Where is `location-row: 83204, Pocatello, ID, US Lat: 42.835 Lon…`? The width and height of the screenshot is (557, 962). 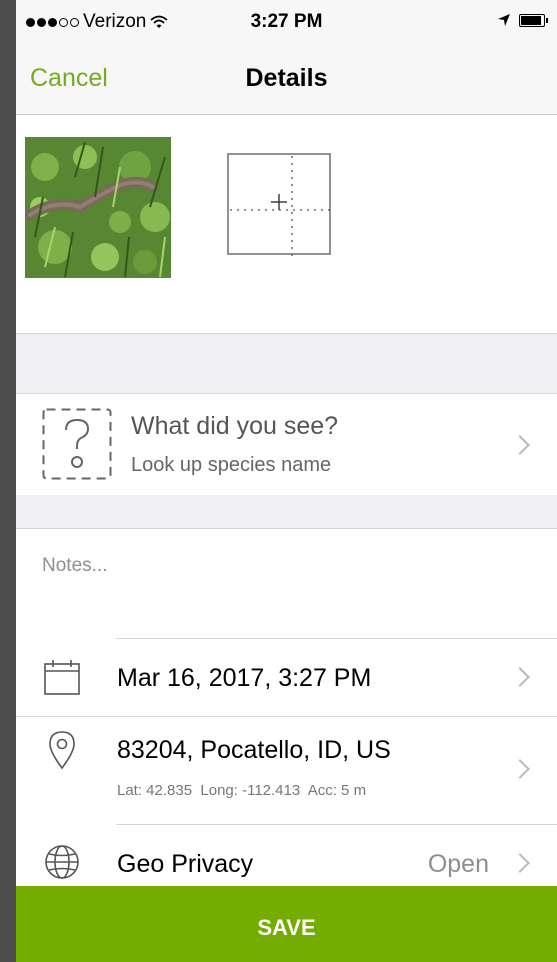 location-row: 83204, Pocatello, ID, US Lat: 42.835 Lon… is located at coordinates (286, 770).